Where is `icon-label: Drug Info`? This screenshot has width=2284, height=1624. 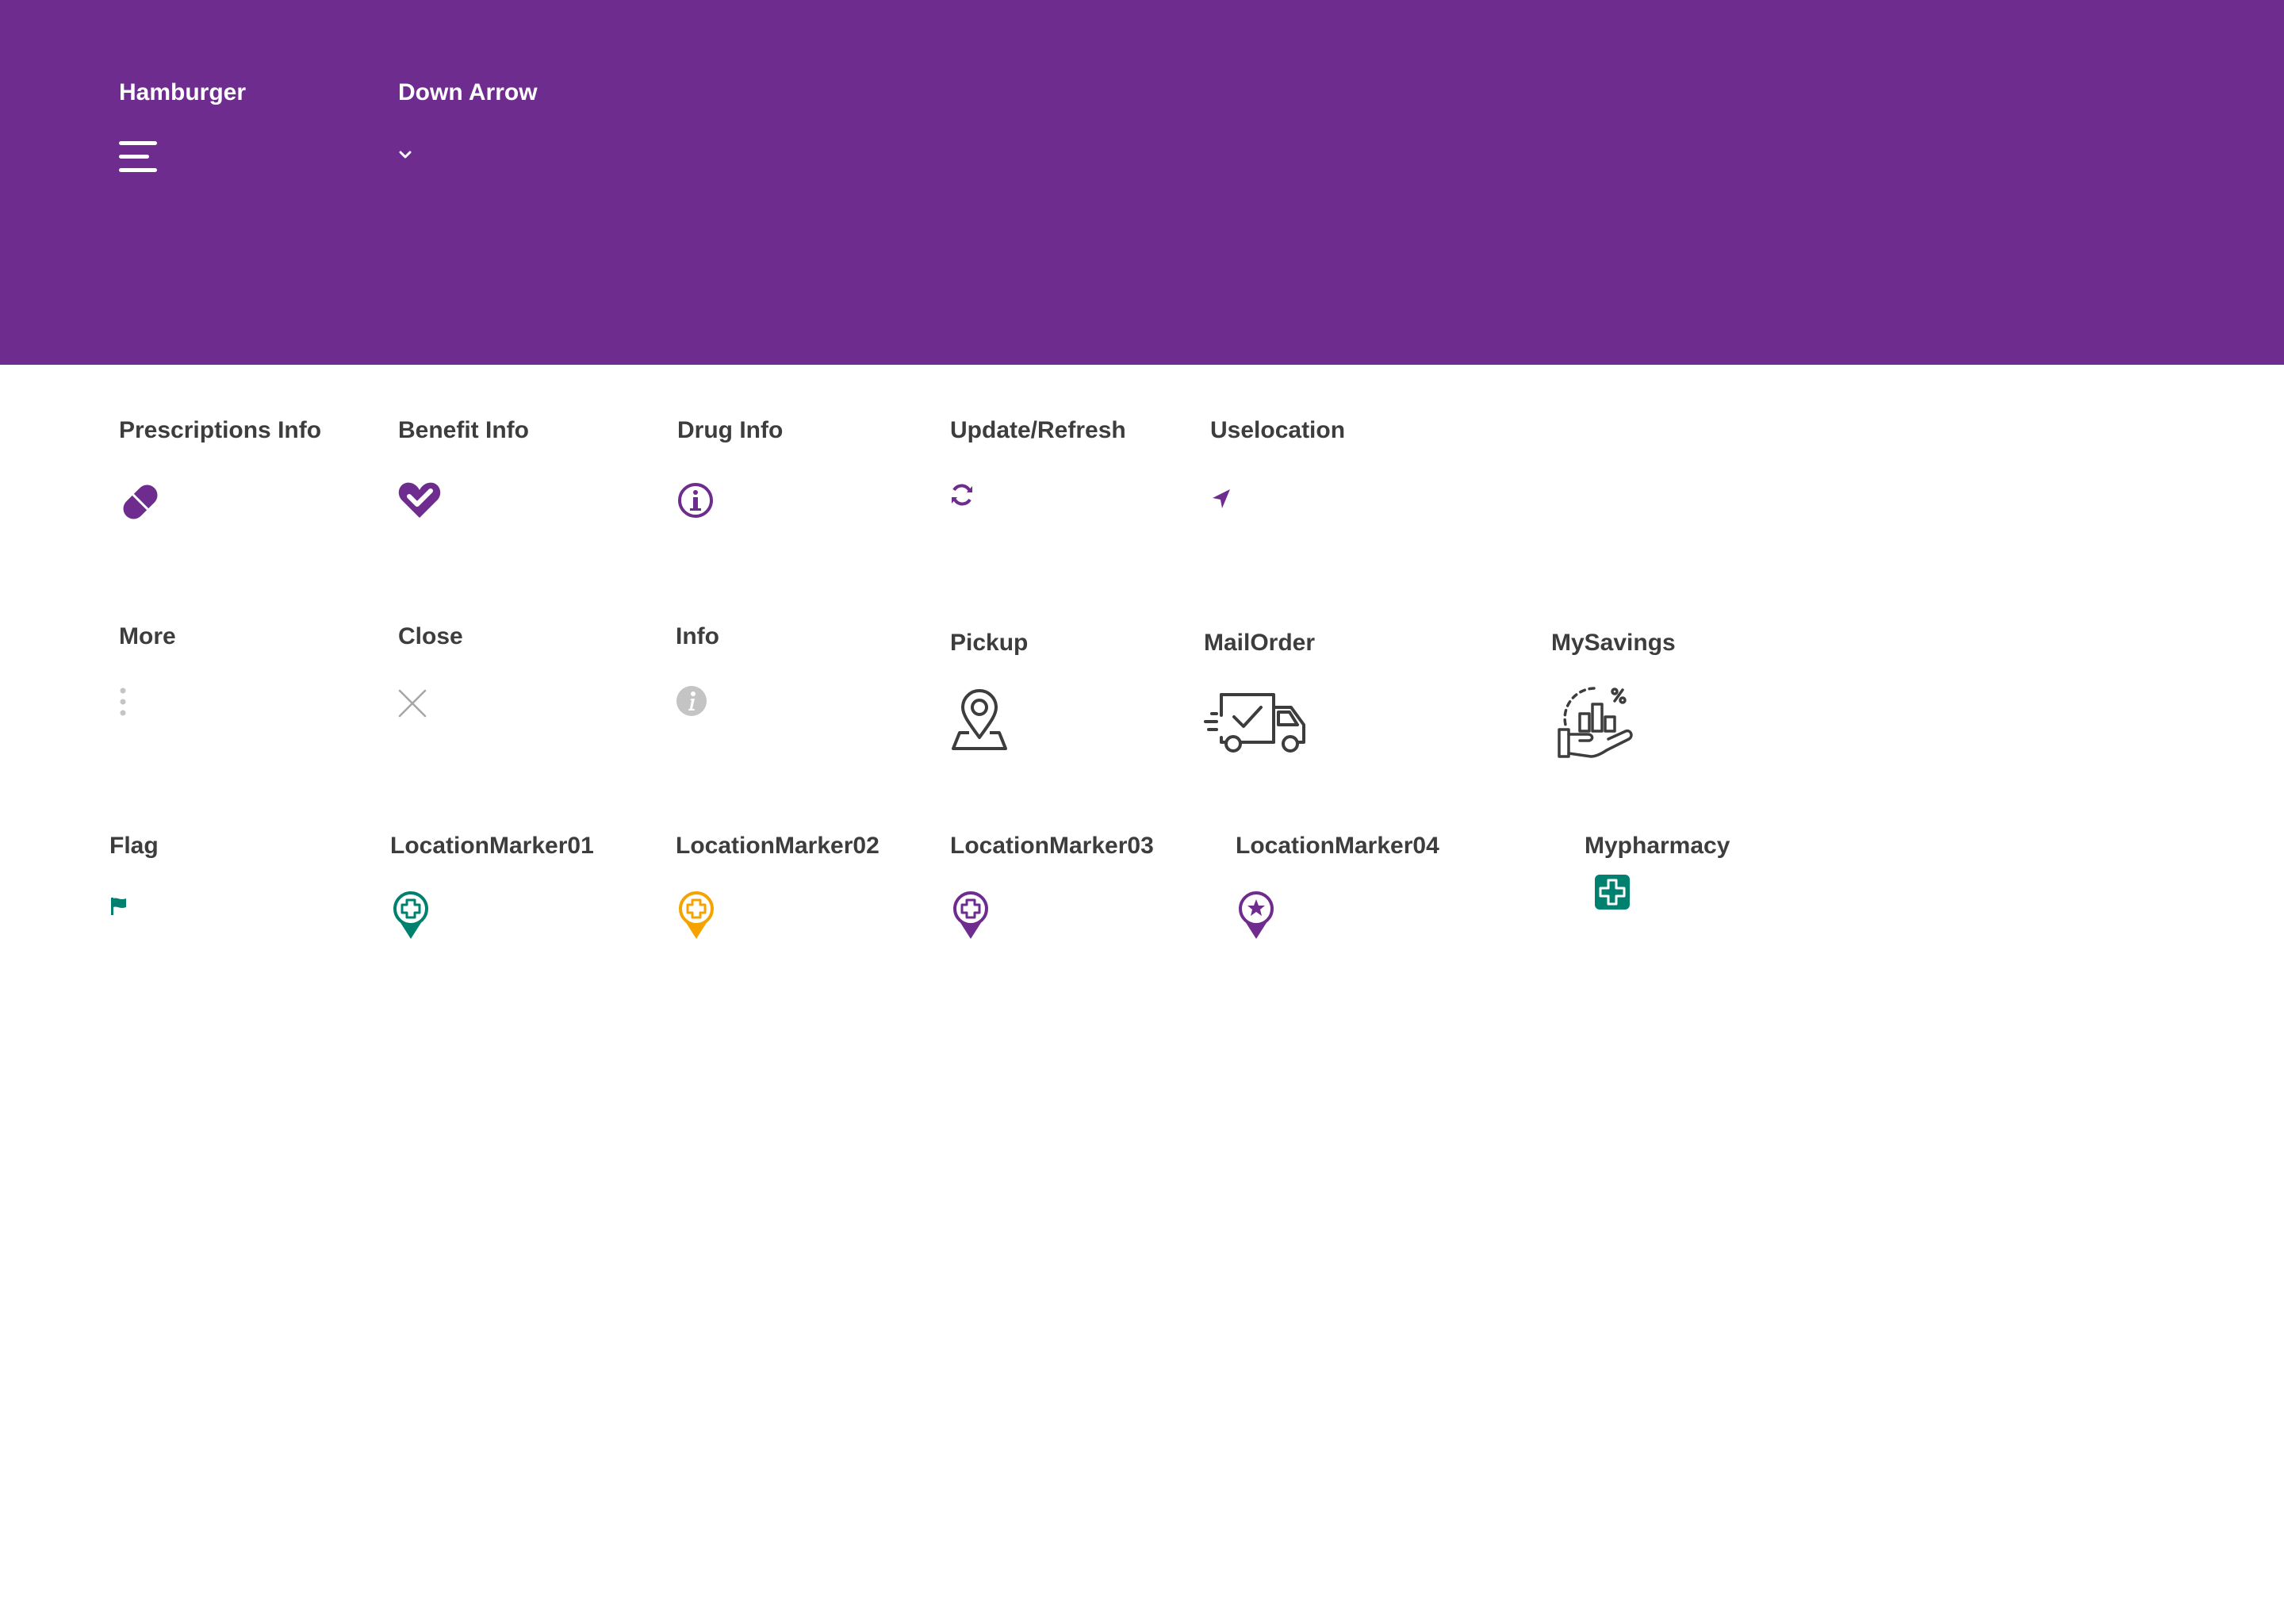
icon-label: Drug Info is located at coordinates (730, 430).